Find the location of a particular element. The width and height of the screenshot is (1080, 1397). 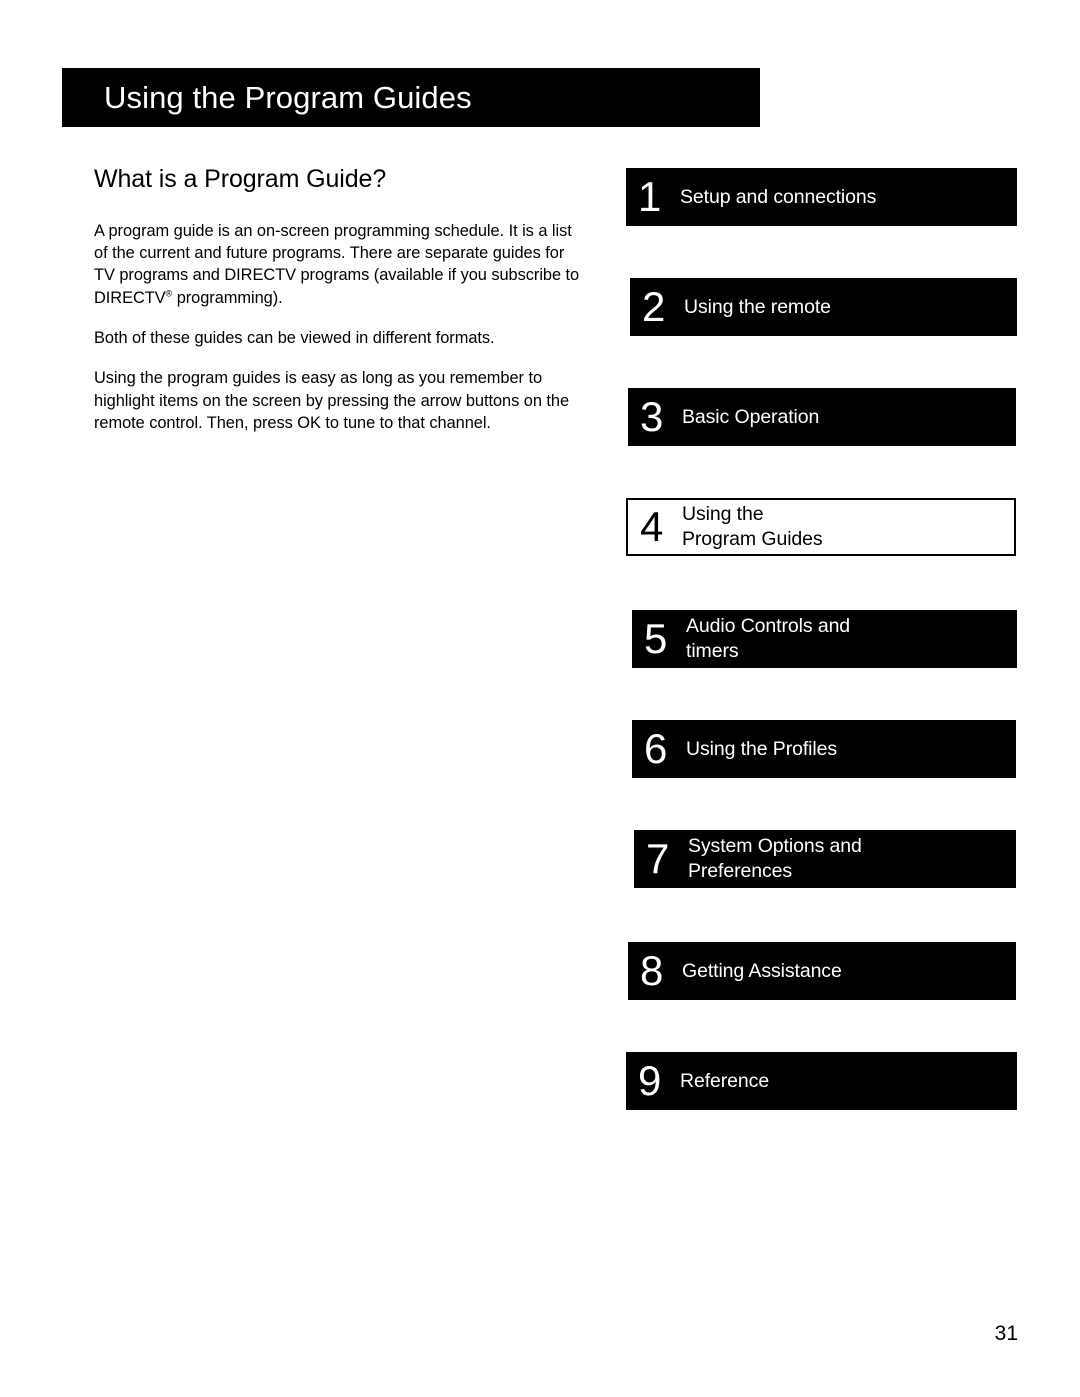

chapter-tab-5: 5 Audio Controls and timers is located at coordinates (824, 639).